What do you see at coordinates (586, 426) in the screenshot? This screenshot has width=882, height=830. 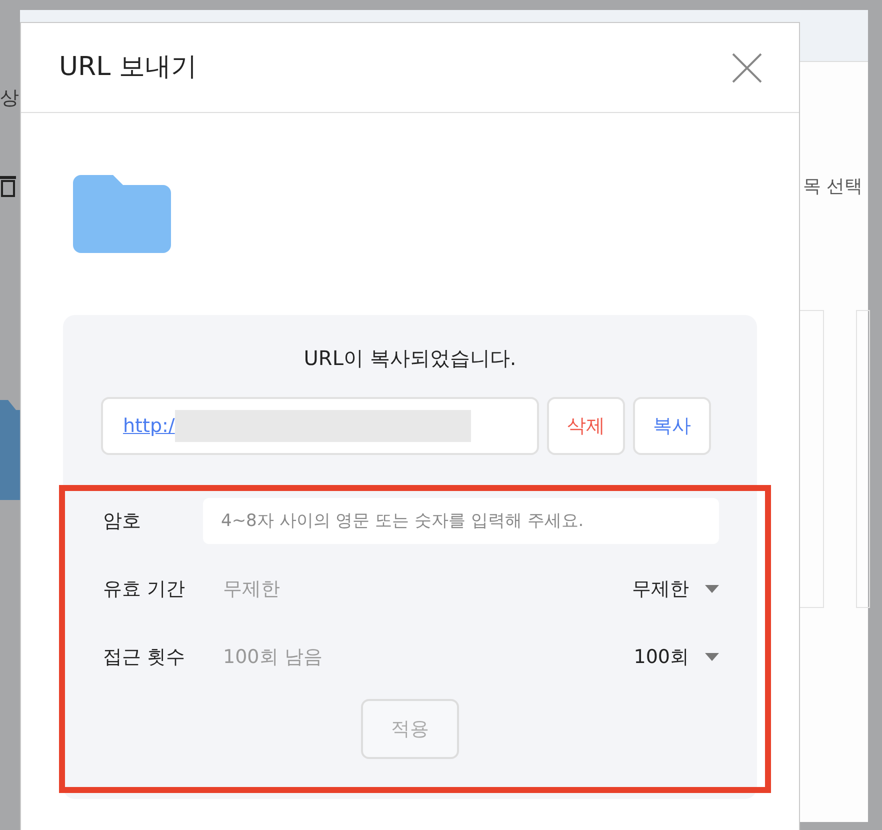 I see `delete-button: 삭제` at bounding box center [586, 426].